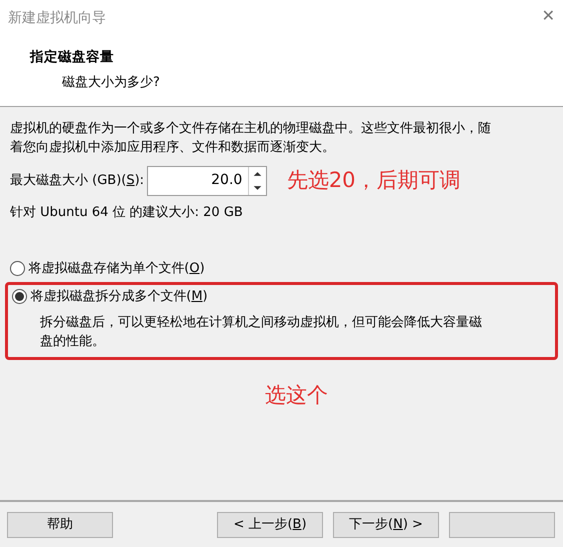 This screenshot has height=547, width=563. What do you see at coordinates (207, 181) in the screenshot?
I see `size-spinner: 20.0` at bounding box center [207, 181].